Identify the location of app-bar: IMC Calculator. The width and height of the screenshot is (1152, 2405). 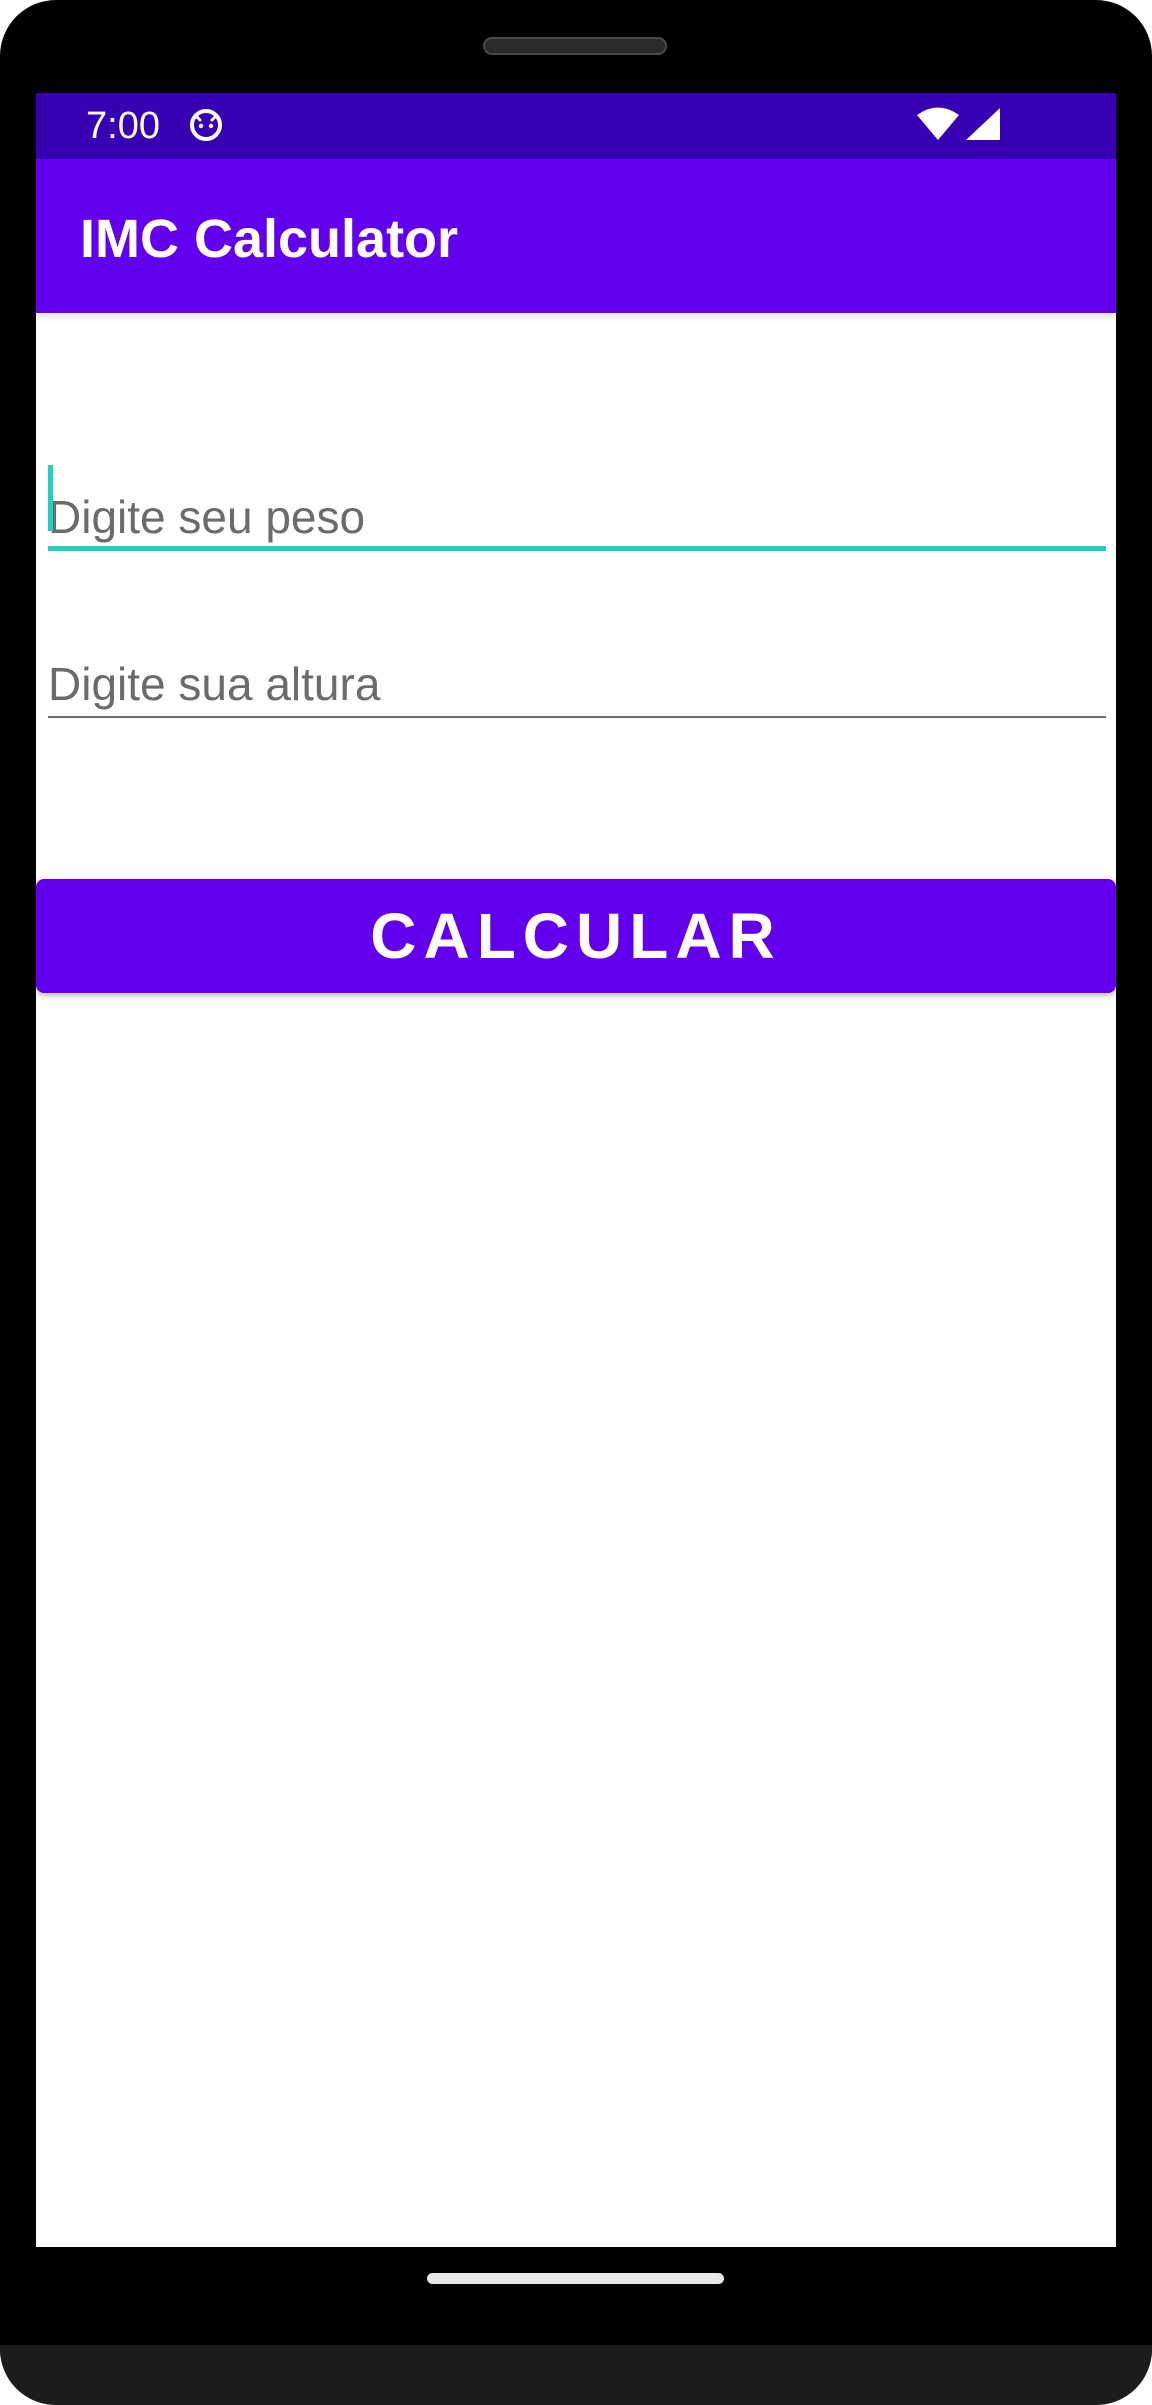
(576, 236).